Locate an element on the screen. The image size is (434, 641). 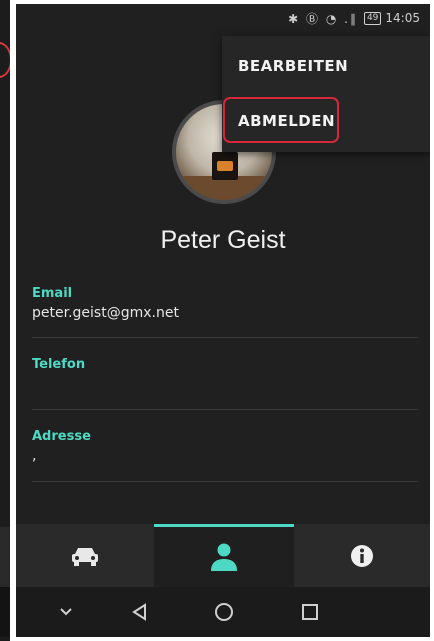
recents-square-icon is located at coordinates (310, 612).